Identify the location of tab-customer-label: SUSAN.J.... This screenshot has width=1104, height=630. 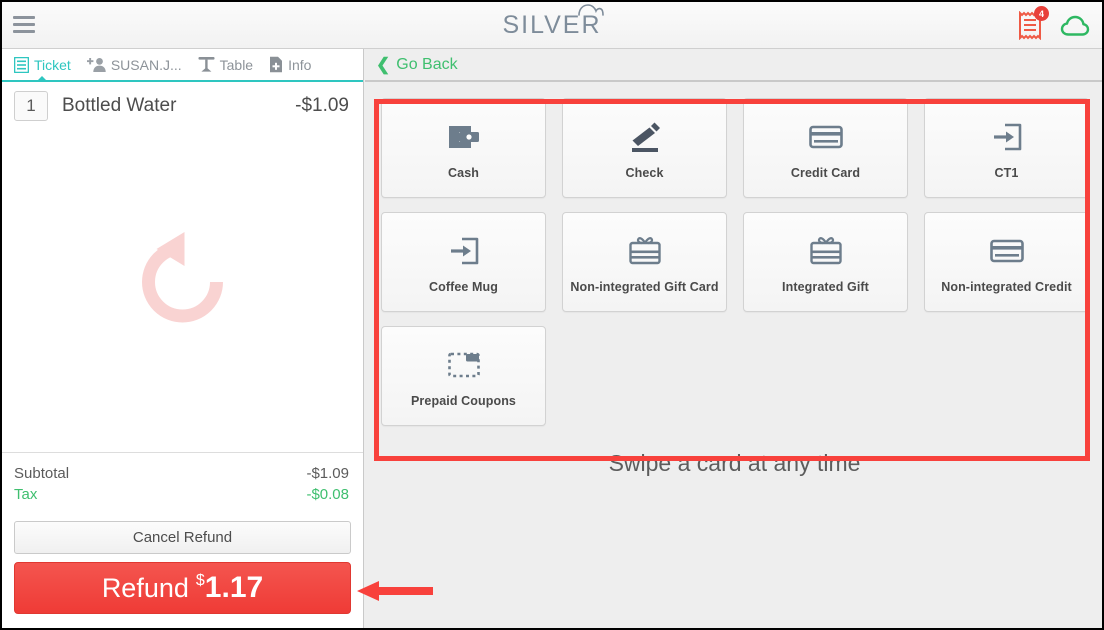
(146, 64).